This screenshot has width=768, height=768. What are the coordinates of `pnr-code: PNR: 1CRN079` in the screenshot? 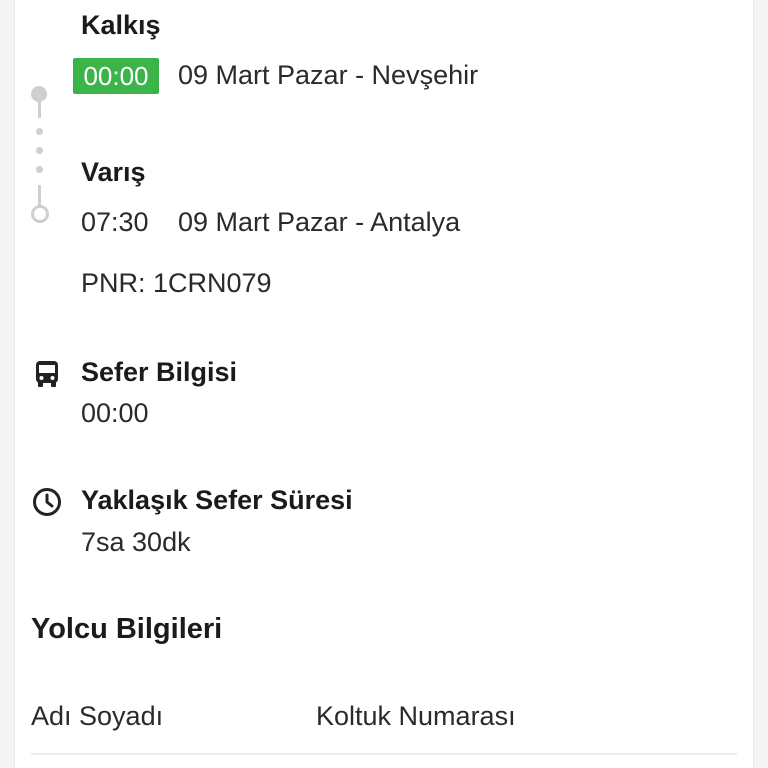 It's located at (176, 283).